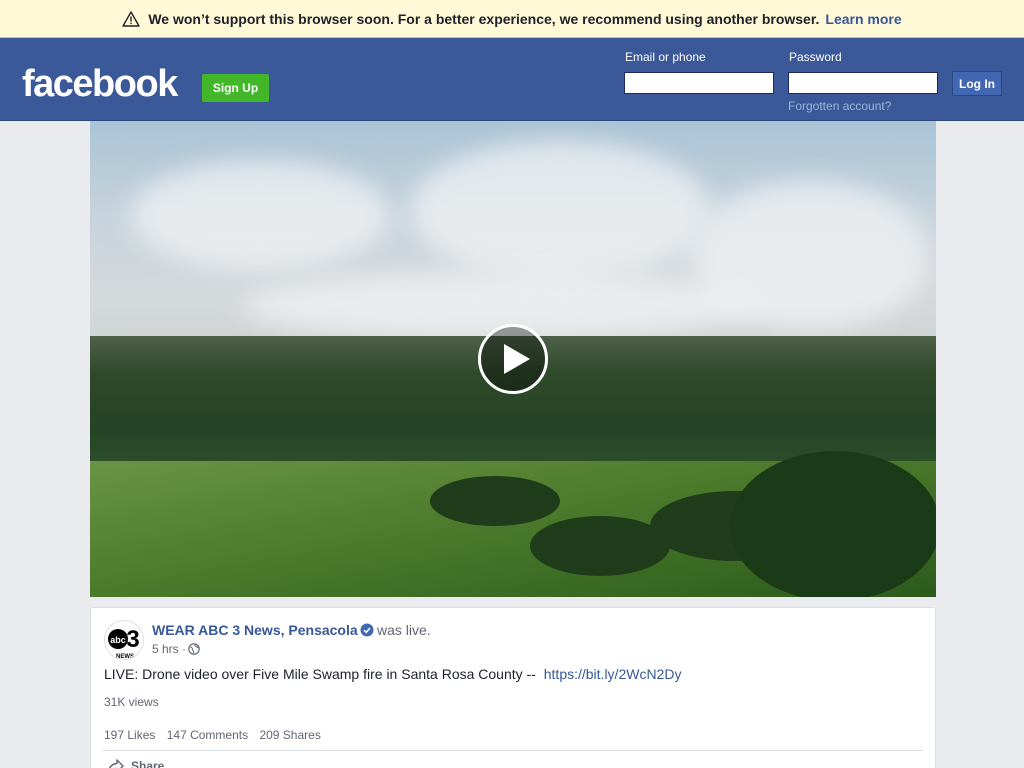 Image resolution: width=1024 pixels, height=768 pixels. Describe the element at coordinates (116, 763) in the screenshot. I see `share-icon` at that location.